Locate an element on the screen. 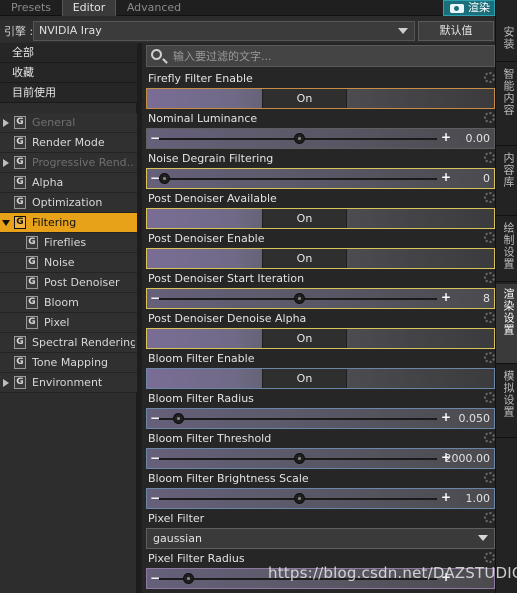 This screenshot has width=517, height=593. side-tab-2: 内容库 is located at coordinates (506, 182).